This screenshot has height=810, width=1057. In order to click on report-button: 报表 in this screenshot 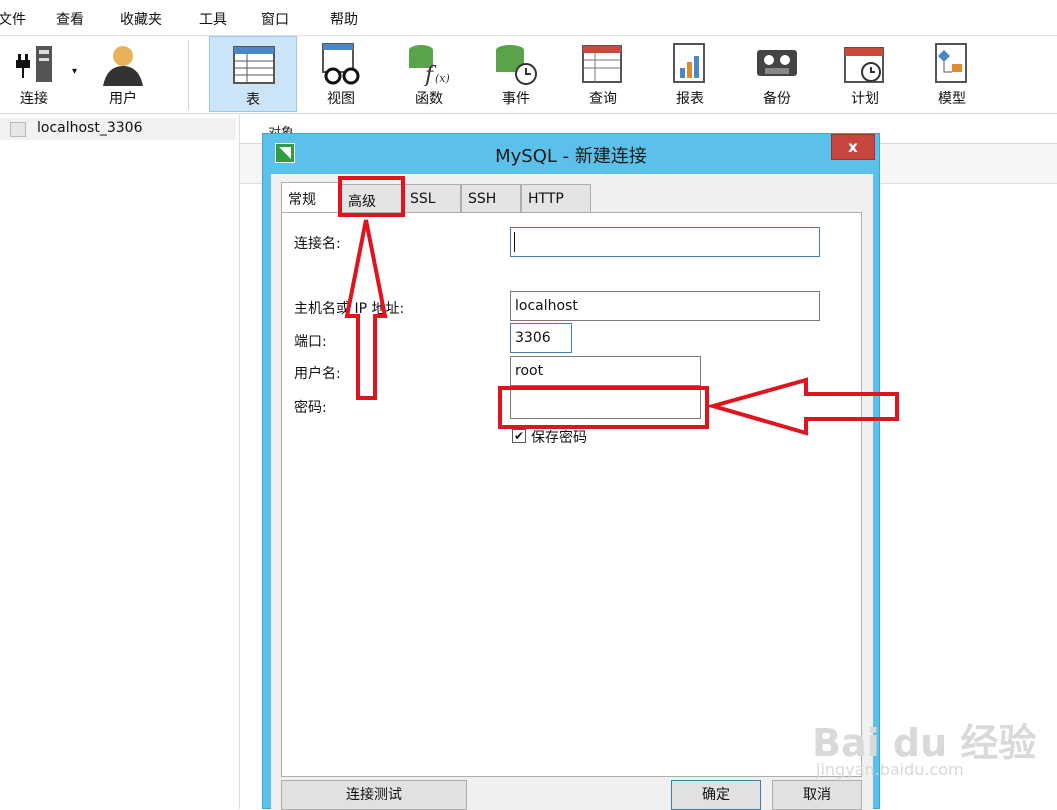, I will do `click(690, 74)`.